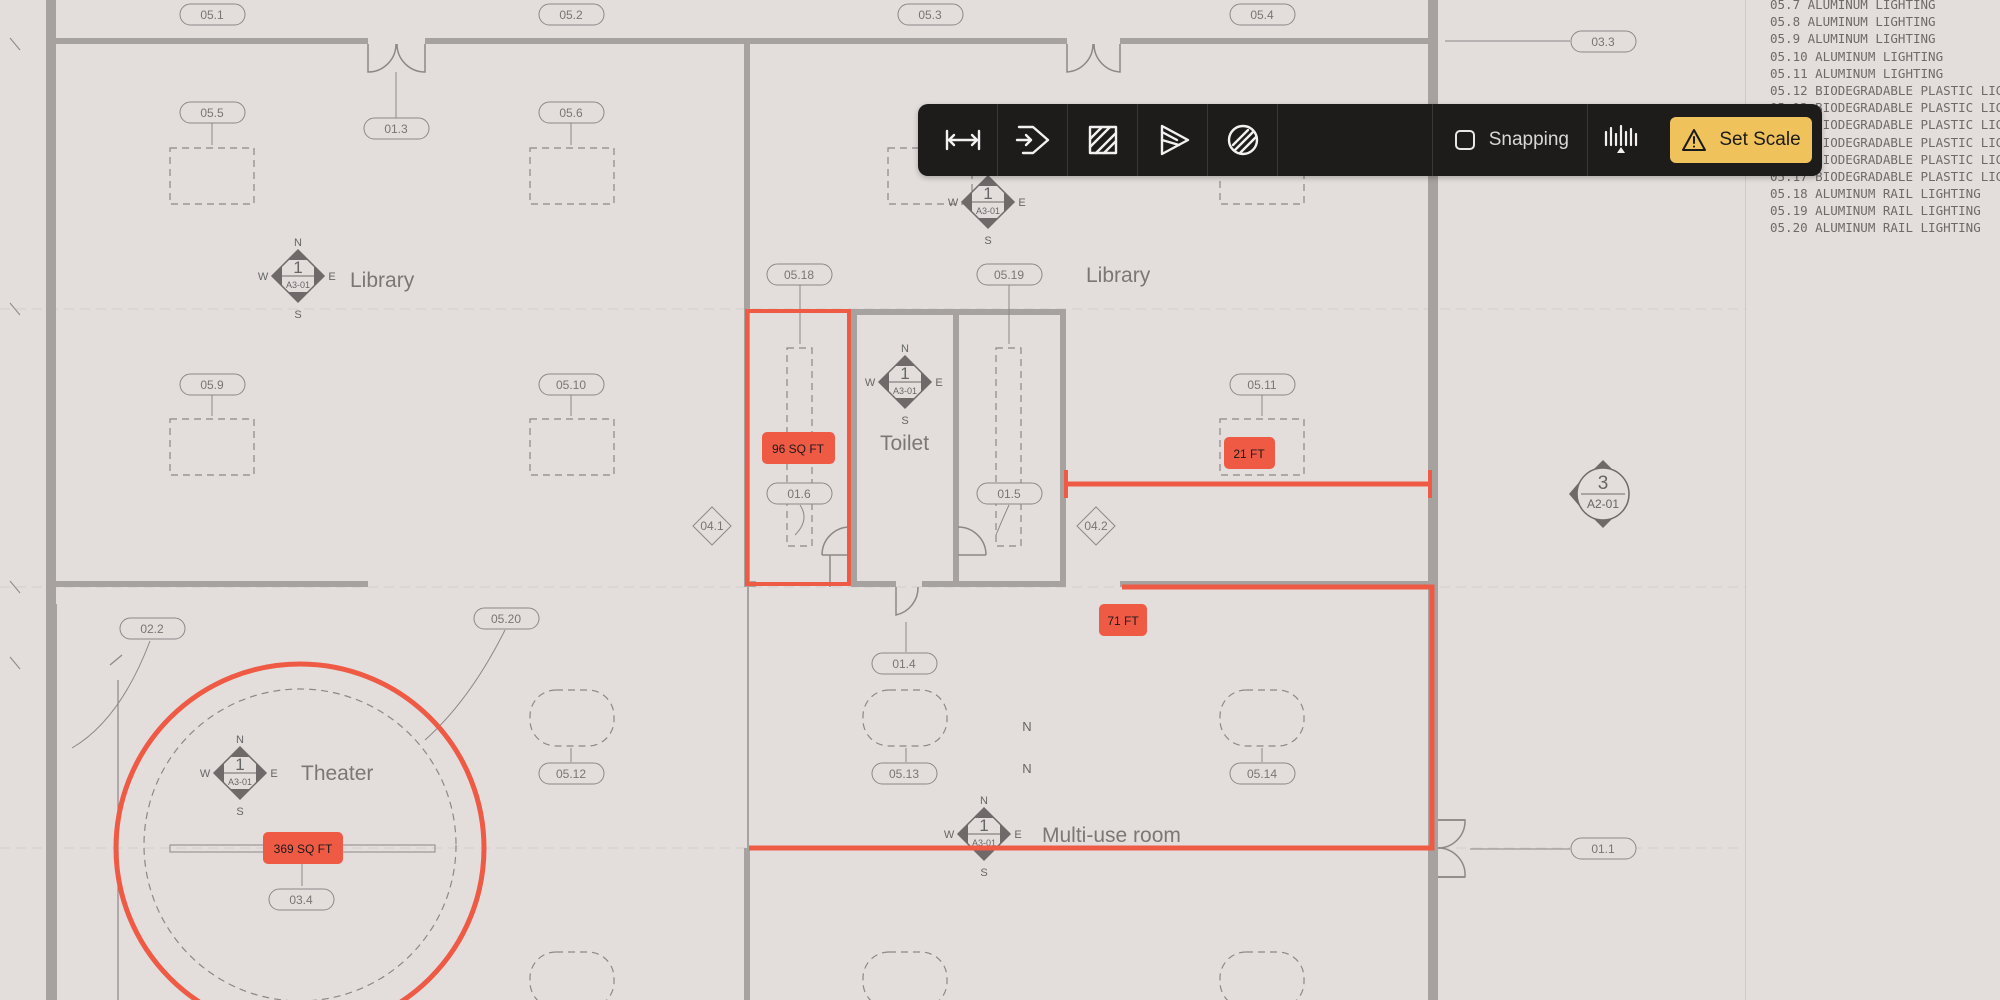  I want to click on svg-text: 05.14, so click(1262, 774).